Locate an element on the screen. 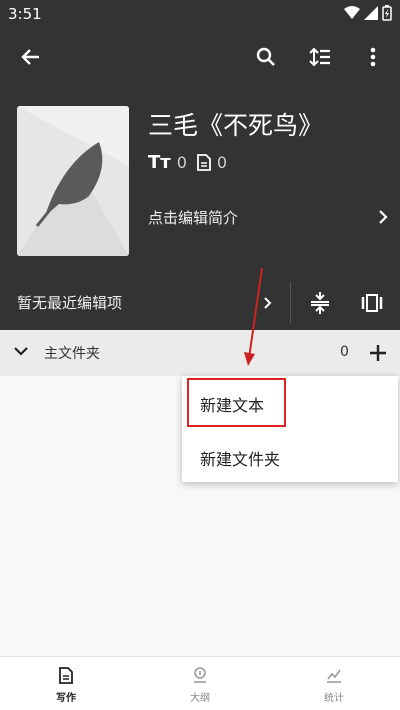  wifi-icon is located at coordinates (352, 12).